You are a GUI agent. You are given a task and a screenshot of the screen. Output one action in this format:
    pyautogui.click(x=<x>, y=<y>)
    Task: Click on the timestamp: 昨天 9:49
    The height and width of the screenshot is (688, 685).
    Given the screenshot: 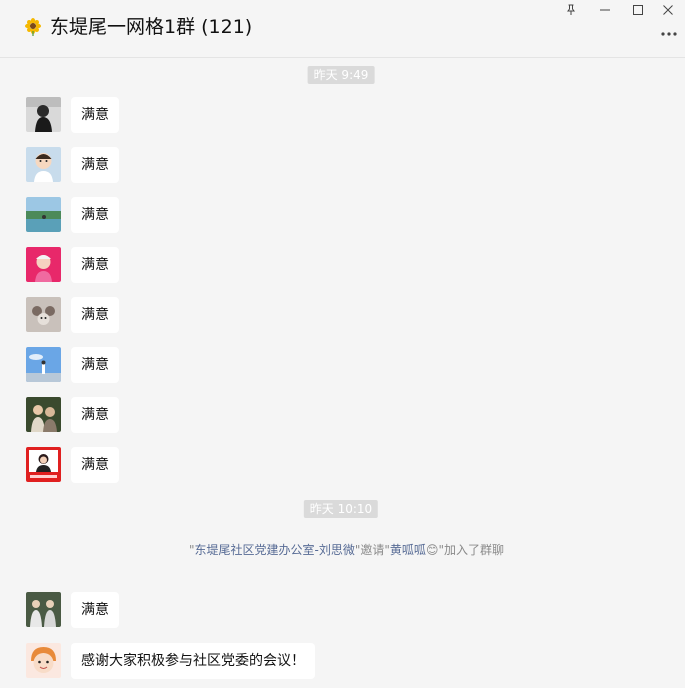 What is the action you would take?
    pyautogui.click(x=341, y=75)
    